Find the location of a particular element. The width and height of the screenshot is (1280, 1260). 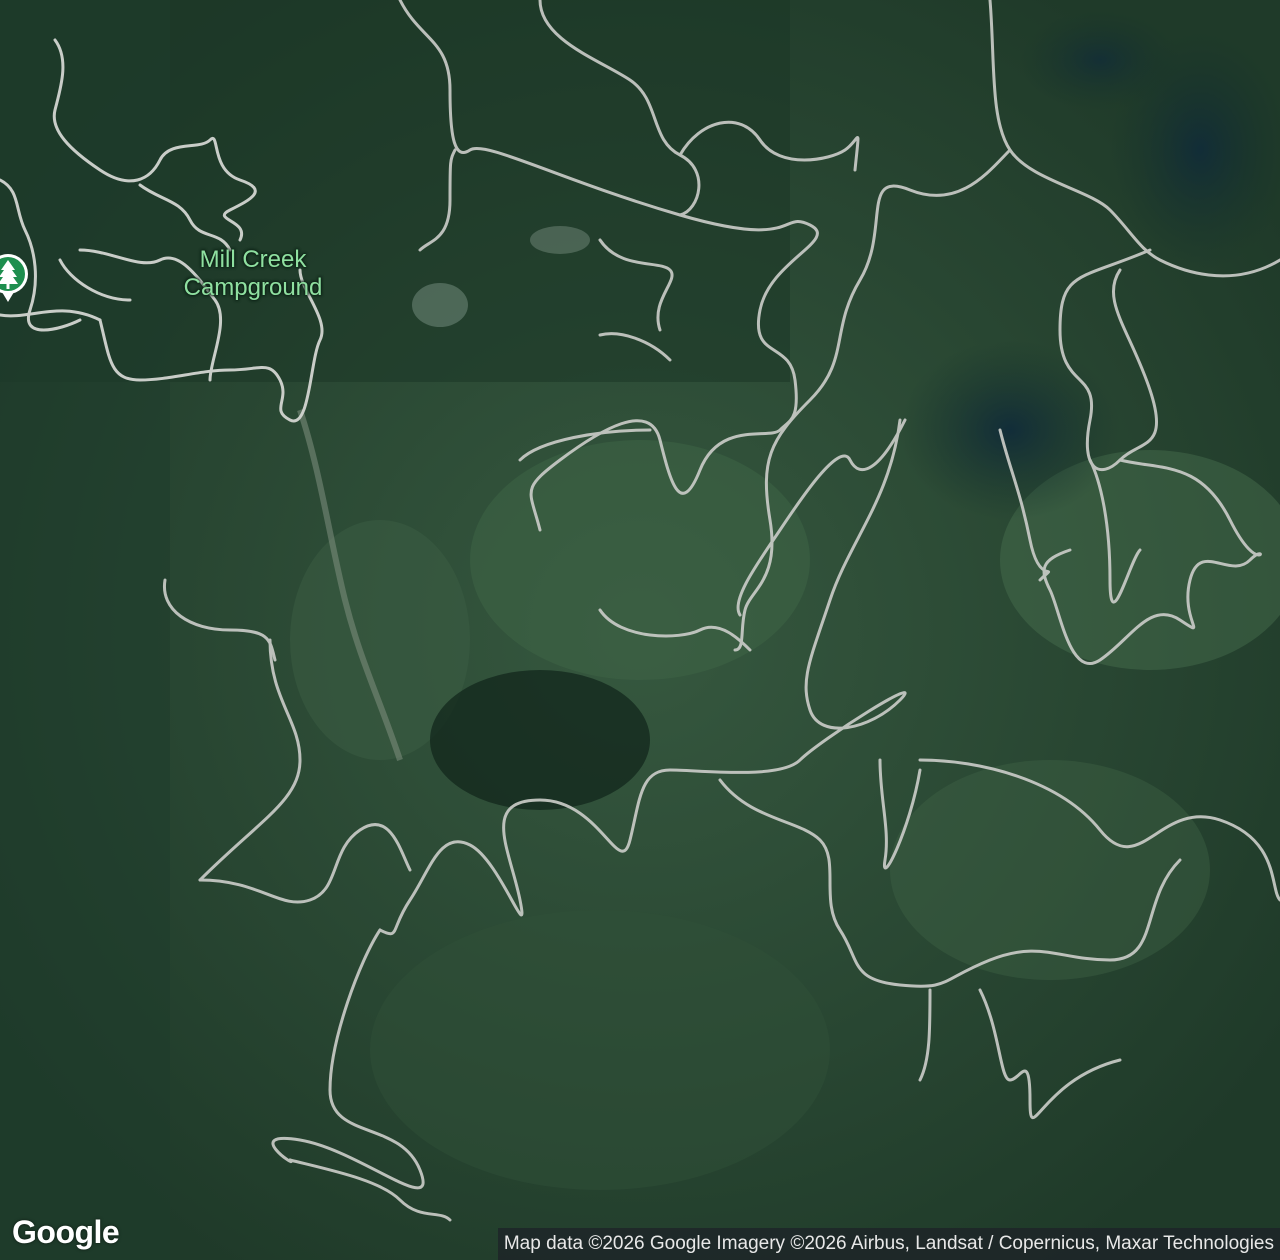

campground-marker is located at coordinates (16, 278).